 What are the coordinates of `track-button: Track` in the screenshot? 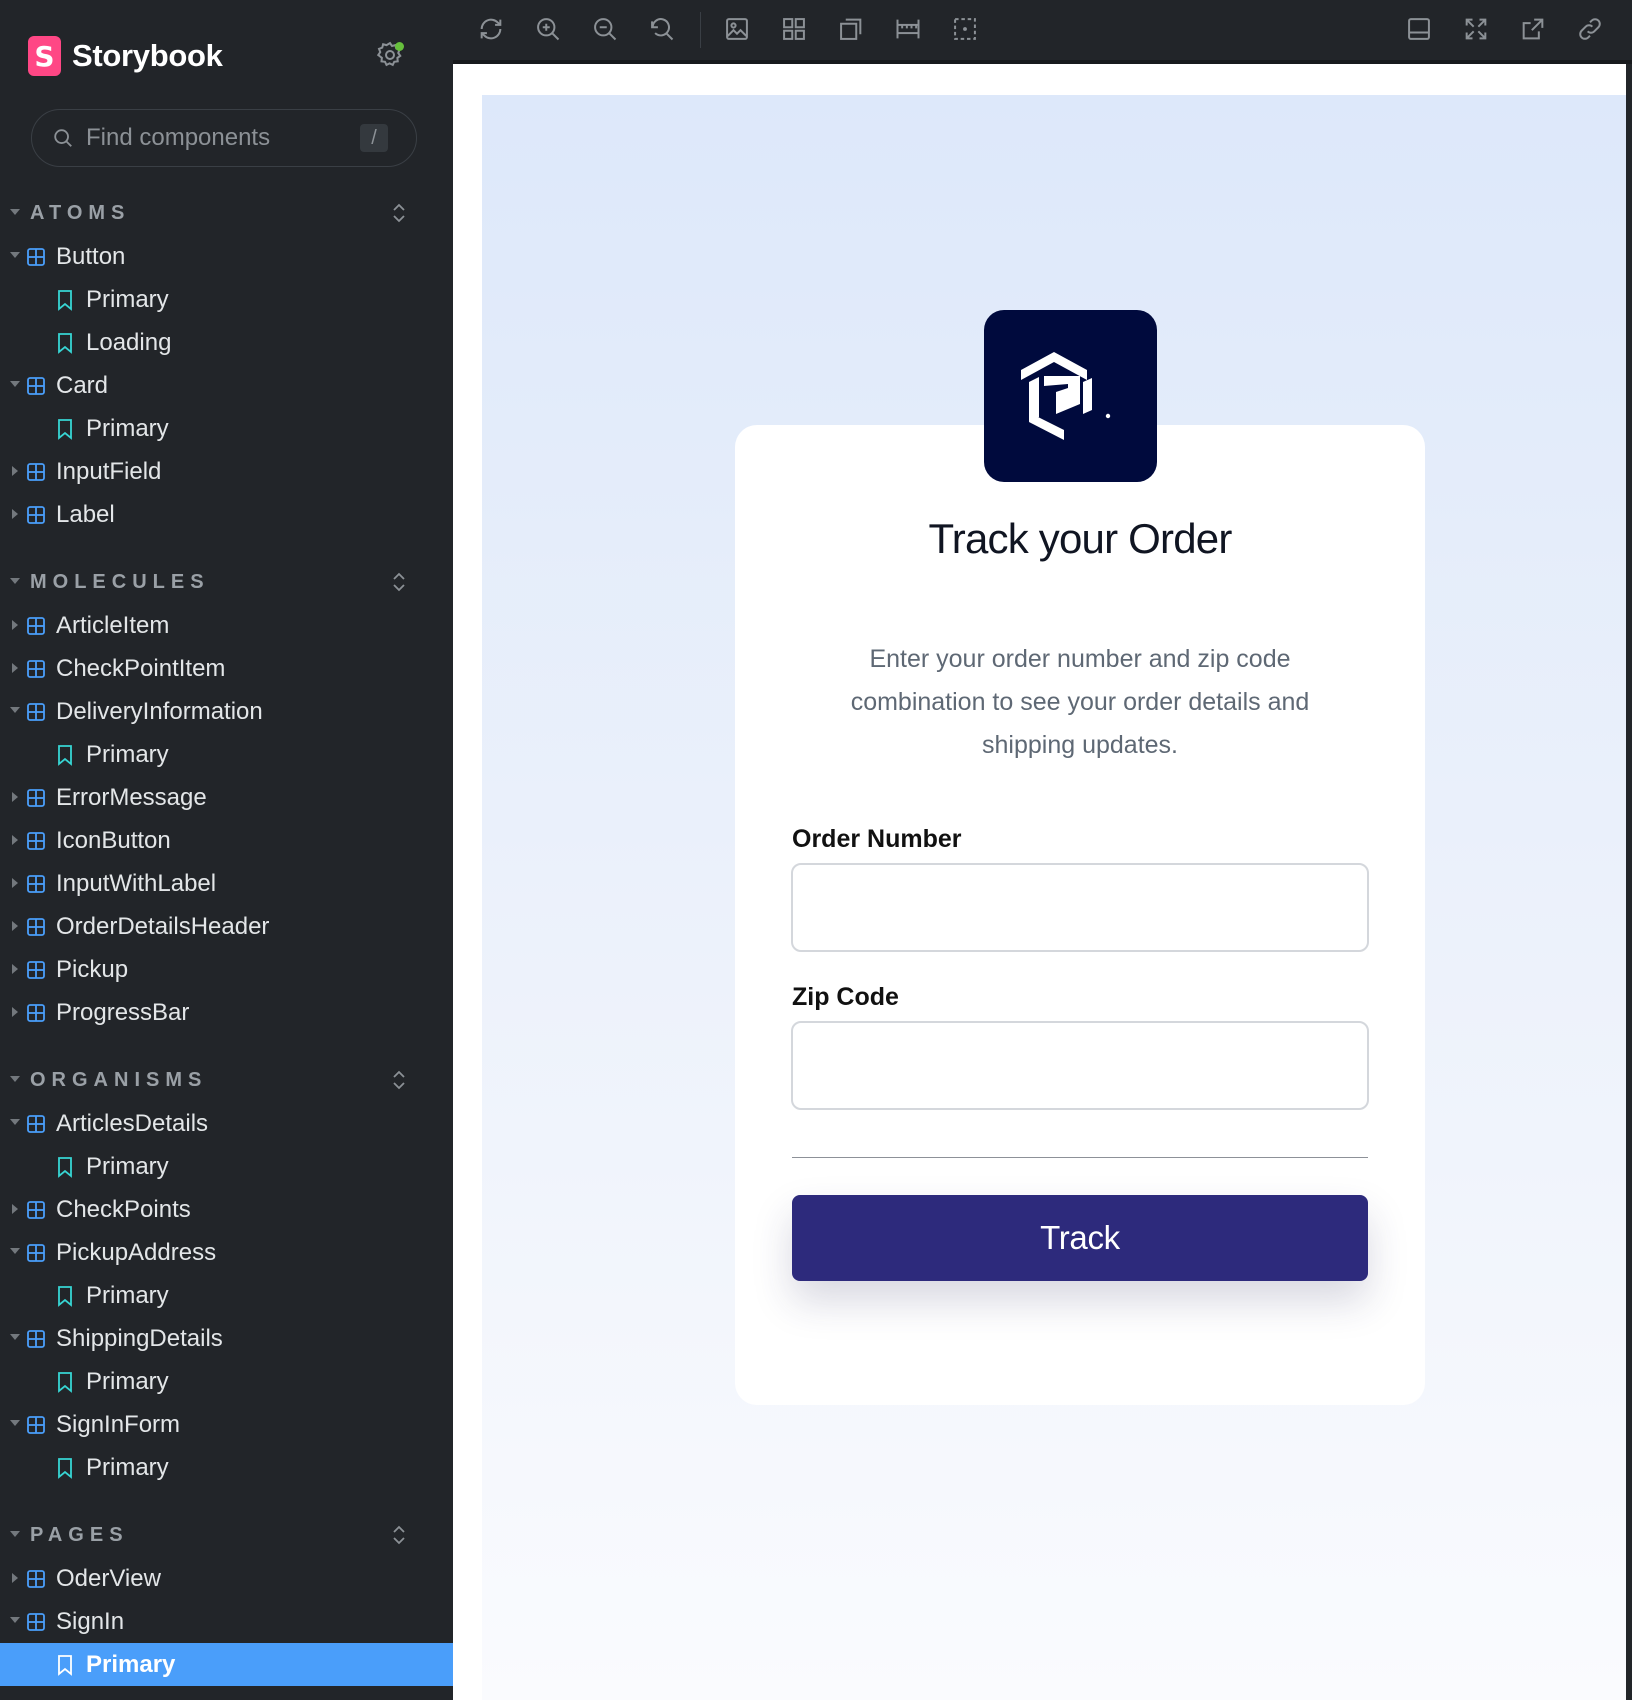 It's located at (1080, 1238).